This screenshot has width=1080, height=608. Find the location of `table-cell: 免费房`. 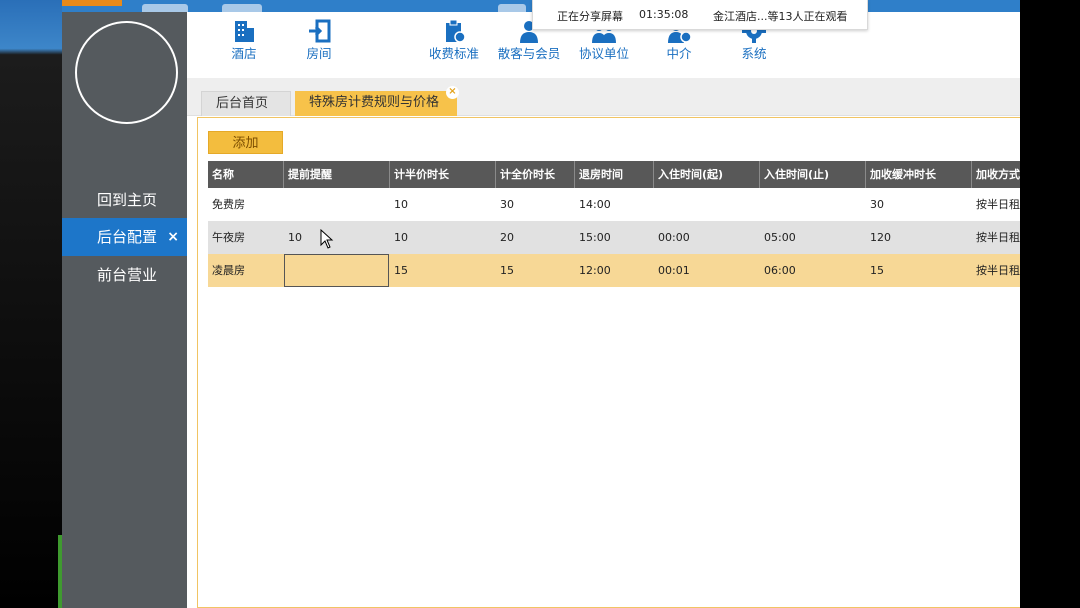

table-cell: 免费房 is located at coordinates (246, 204).